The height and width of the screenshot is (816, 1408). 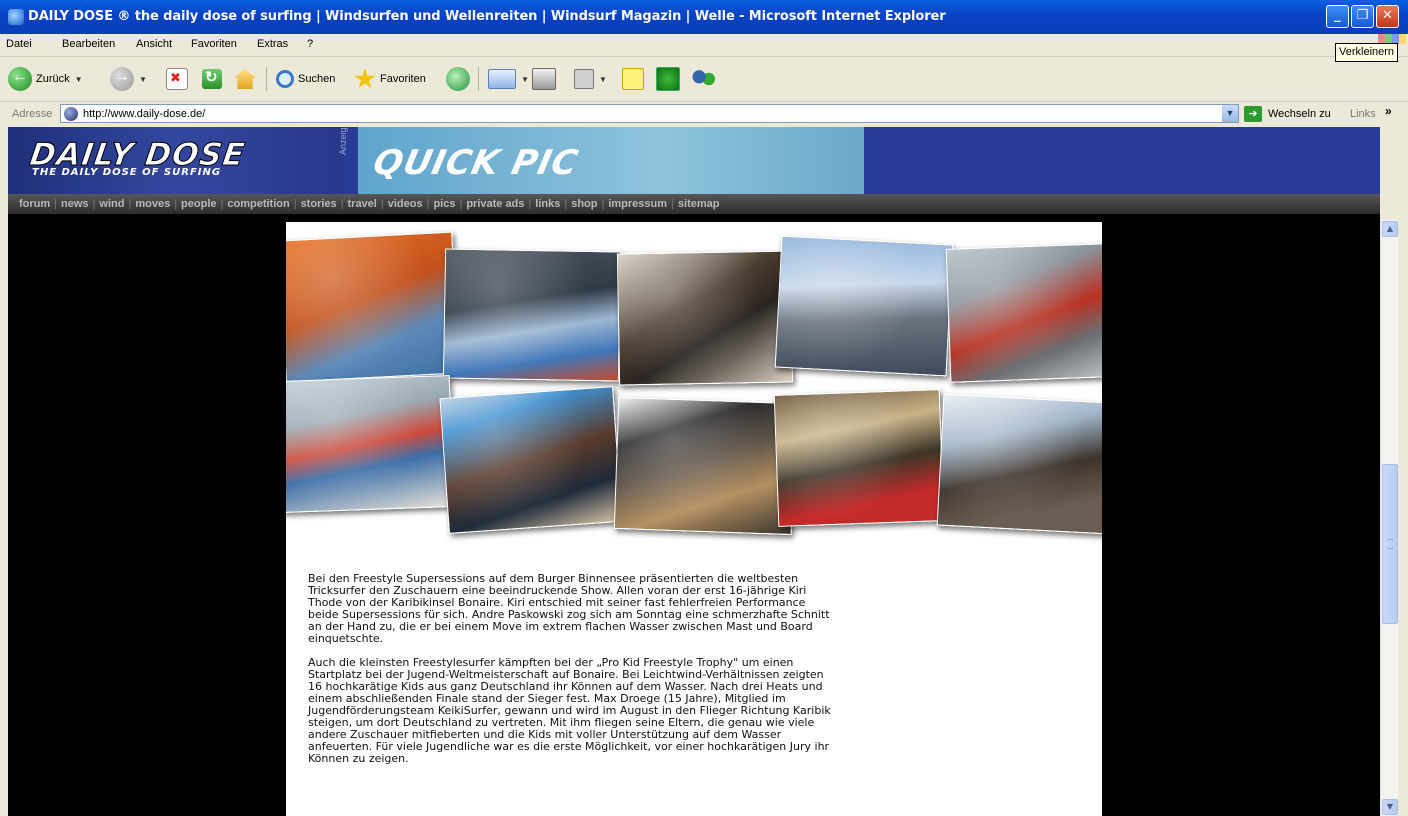 I want to click on forward-button: ▼, so click(x=128, y=79).